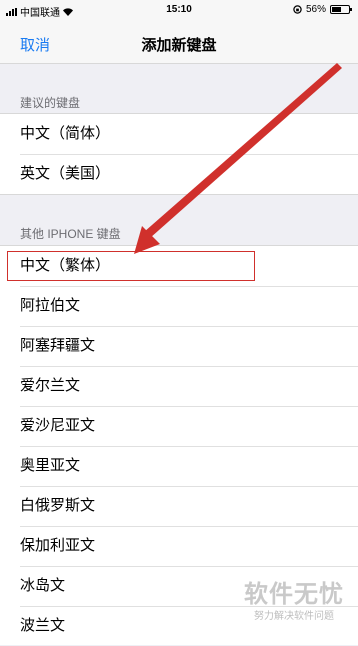 The height and width of the screenshot is (646, 358). What do you see at coordinates (179, 546) in the screenshot?
I see `keyboard-item-bulgarian: 保加利亚文` at bounding box center [179, 546].